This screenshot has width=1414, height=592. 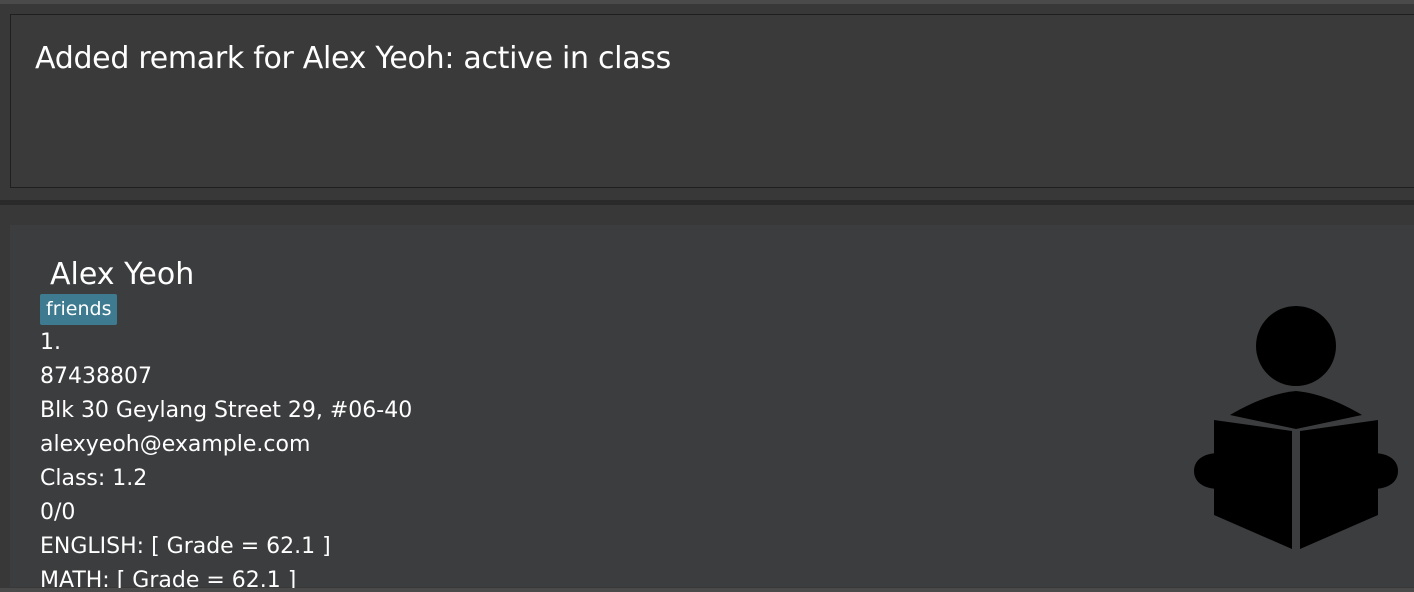 I want to click on bottom-border, so click(x=707, y=590).